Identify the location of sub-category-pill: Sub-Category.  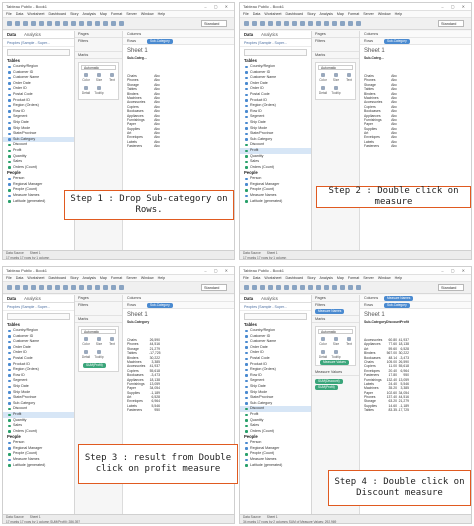
(160, 305).